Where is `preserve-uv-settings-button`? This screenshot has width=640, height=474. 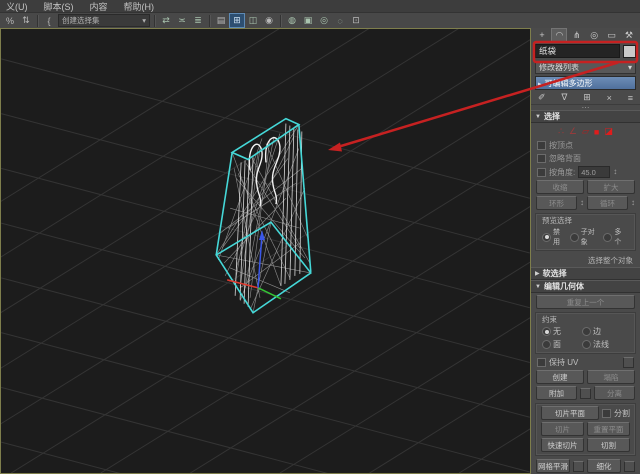 preserve-uv-settings-button is located at coordinates (628, 362).